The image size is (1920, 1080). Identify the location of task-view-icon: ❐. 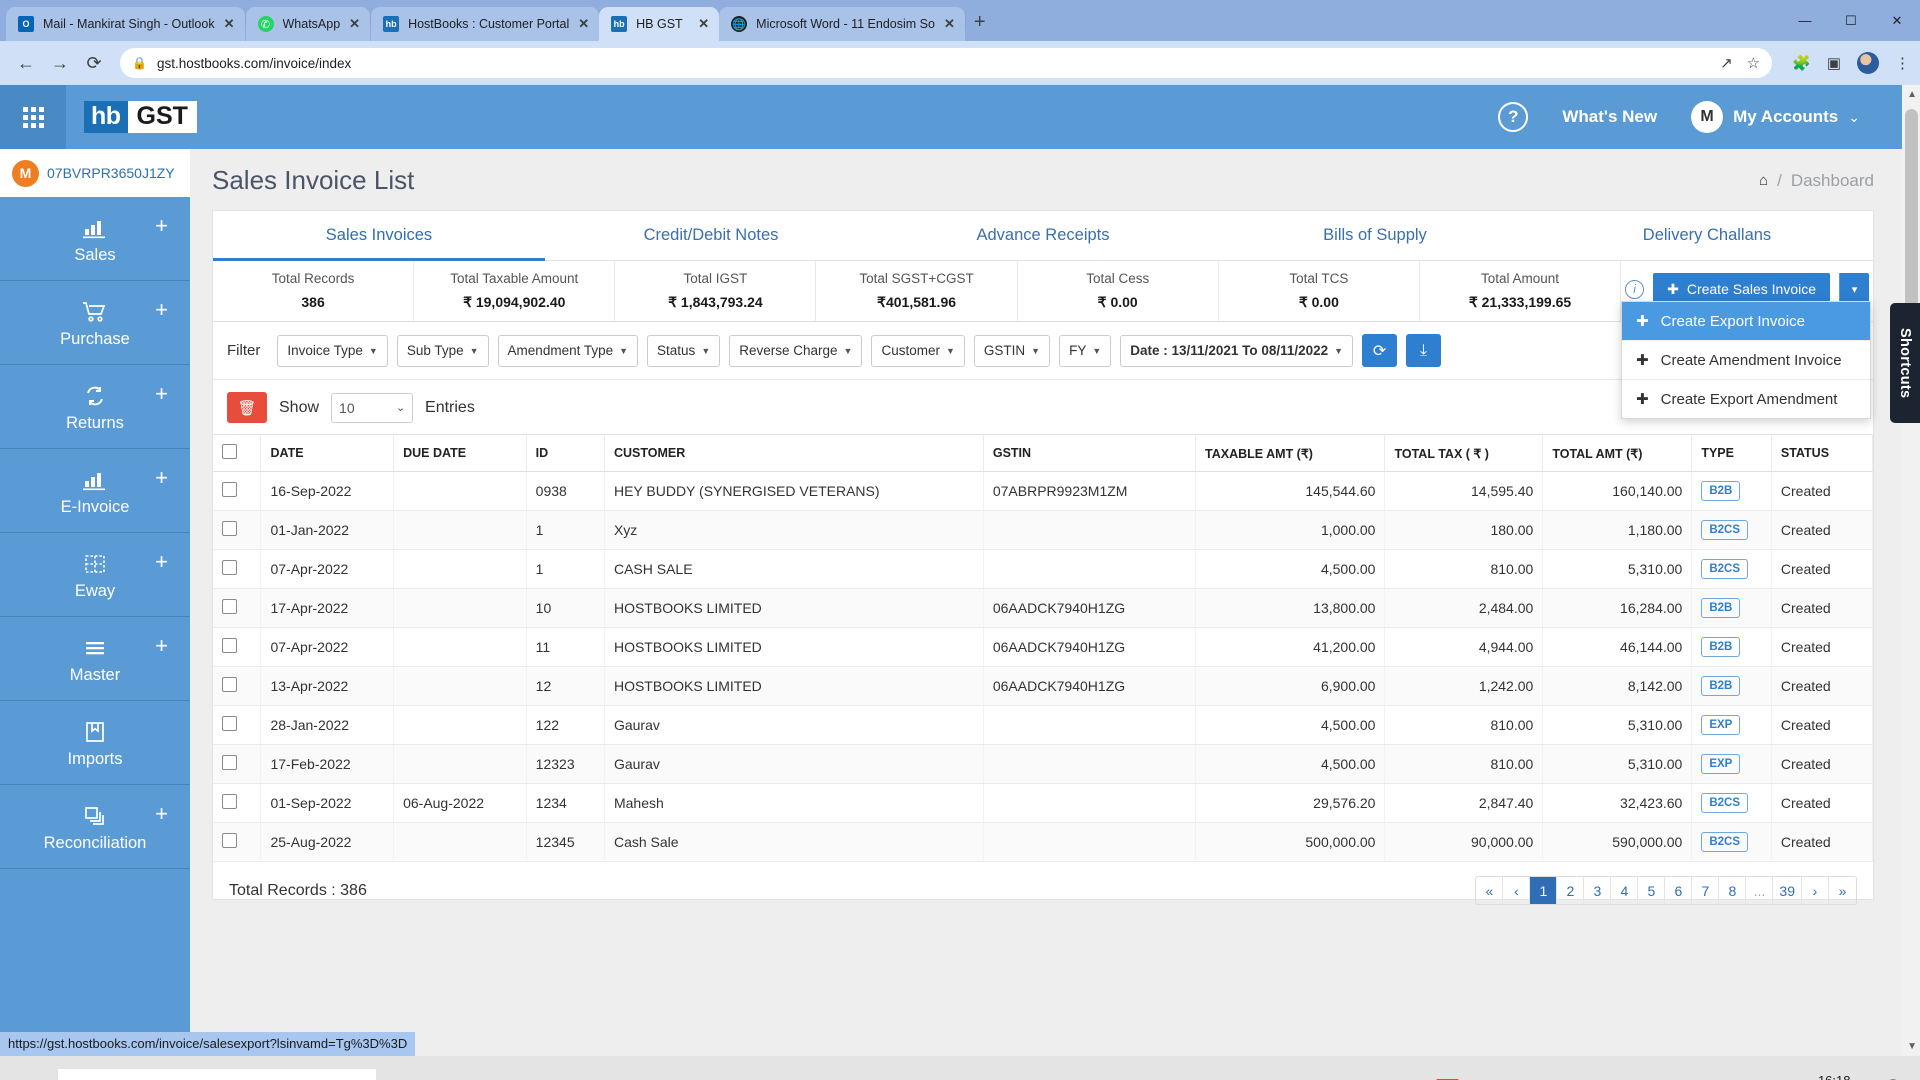
(459, 1068).